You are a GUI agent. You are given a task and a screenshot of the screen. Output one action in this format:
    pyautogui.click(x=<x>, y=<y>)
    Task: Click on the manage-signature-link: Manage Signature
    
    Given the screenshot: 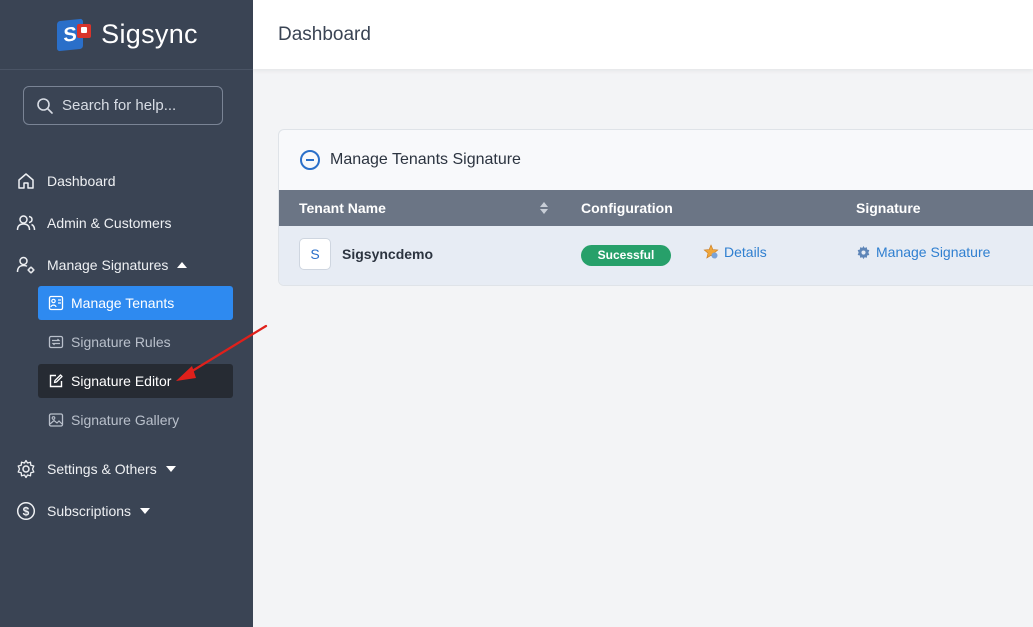 What is the action you would take?
    pyautogui.click(x=923, y=252)
    